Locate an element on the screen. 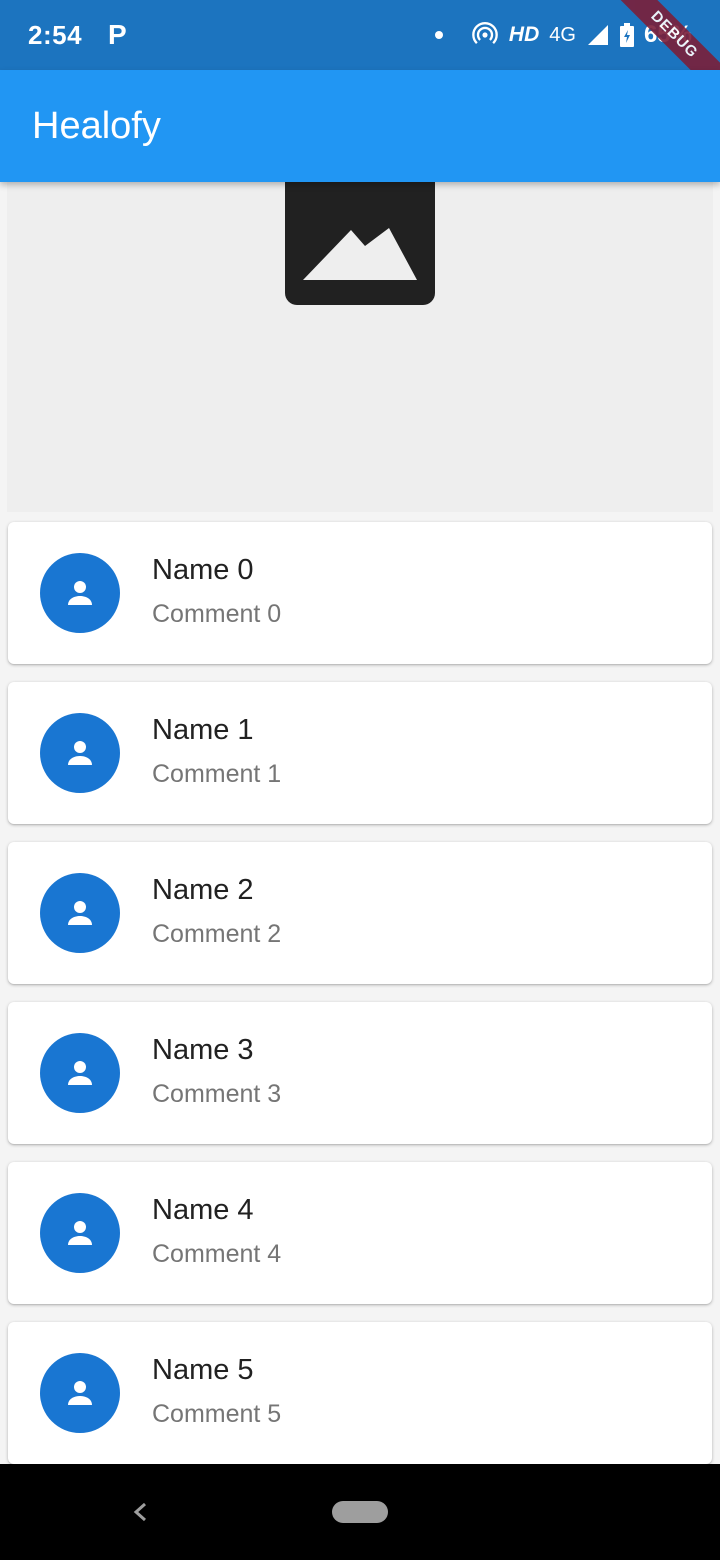 This screenshot has width=720, height=1560. app-indicator-icon: P is located at coordinates (117, 34).